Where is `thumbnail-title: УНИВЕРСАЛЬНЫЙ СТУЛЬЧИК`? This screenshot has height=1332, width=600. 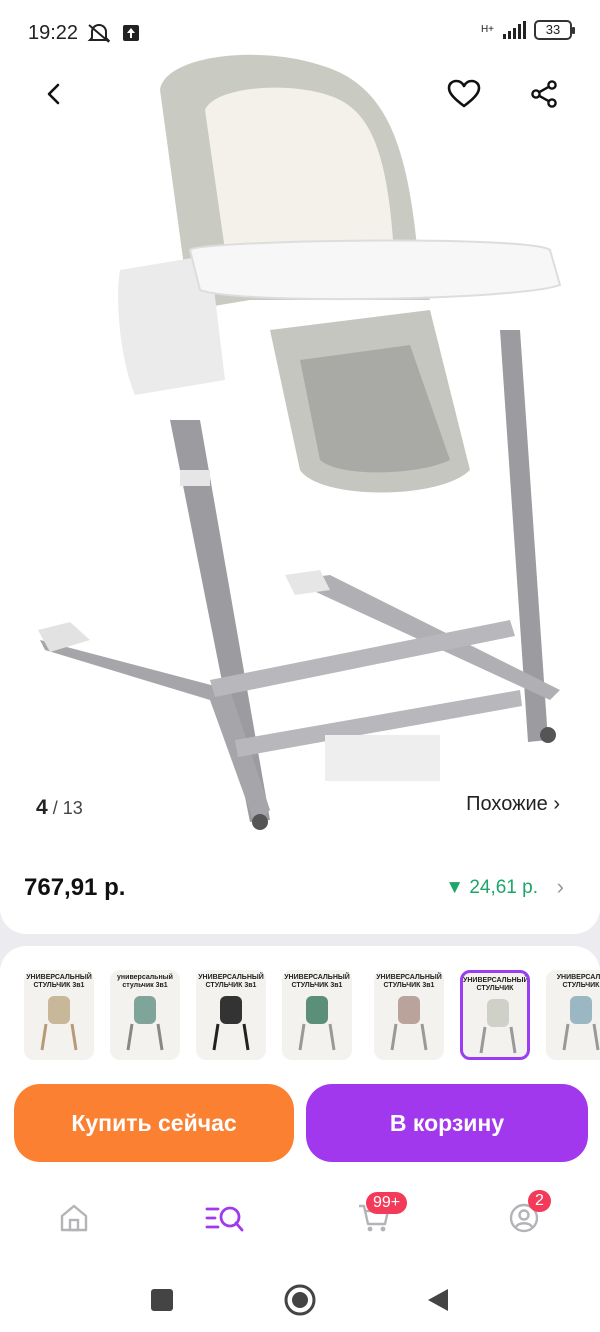
thumbnail-title: УНИВЕРСАЛЬНЫЙ СТУЛЬЧИК is located at coordinates (496, 984).